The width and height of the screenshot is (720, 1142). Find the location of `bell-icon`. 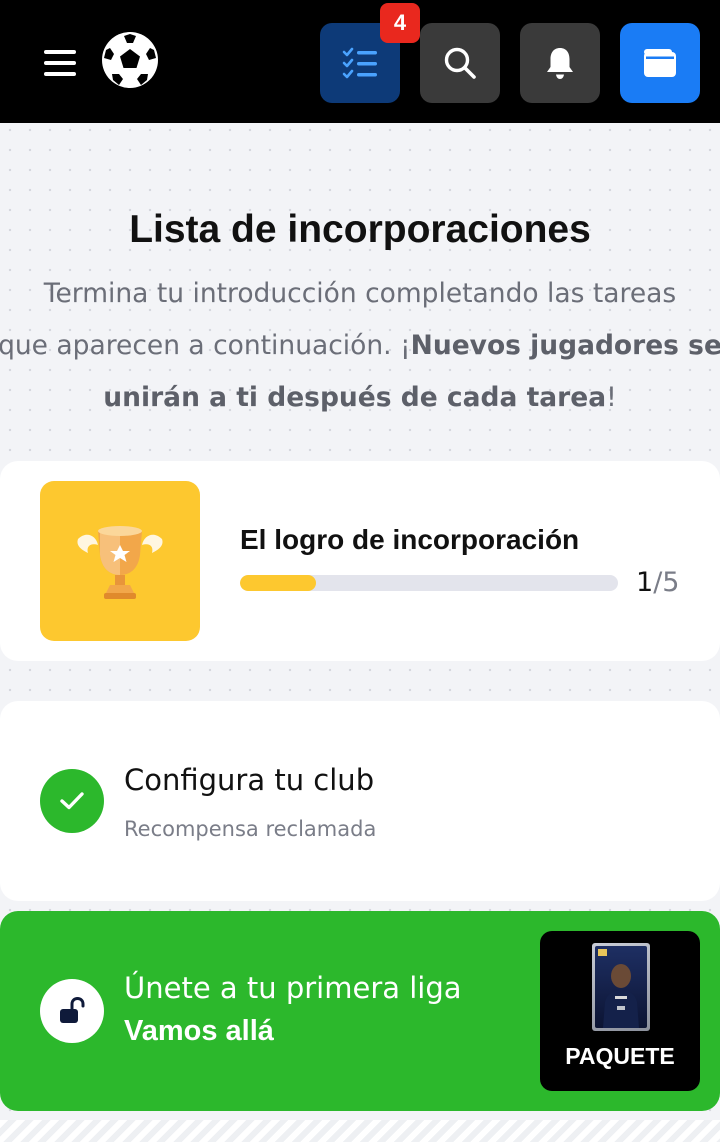

bell-icon is located at coordinates (560, 63).